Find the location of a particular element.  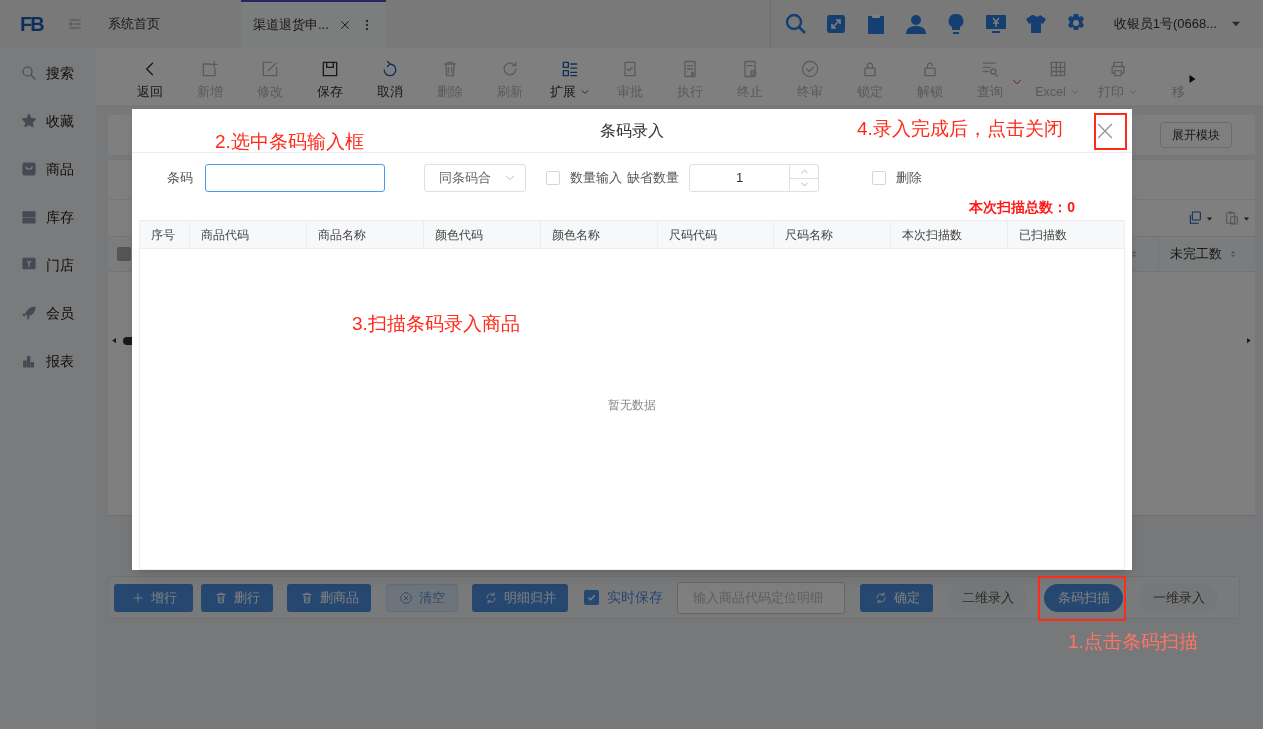

menu-icon is located at coordinates (74, 24).